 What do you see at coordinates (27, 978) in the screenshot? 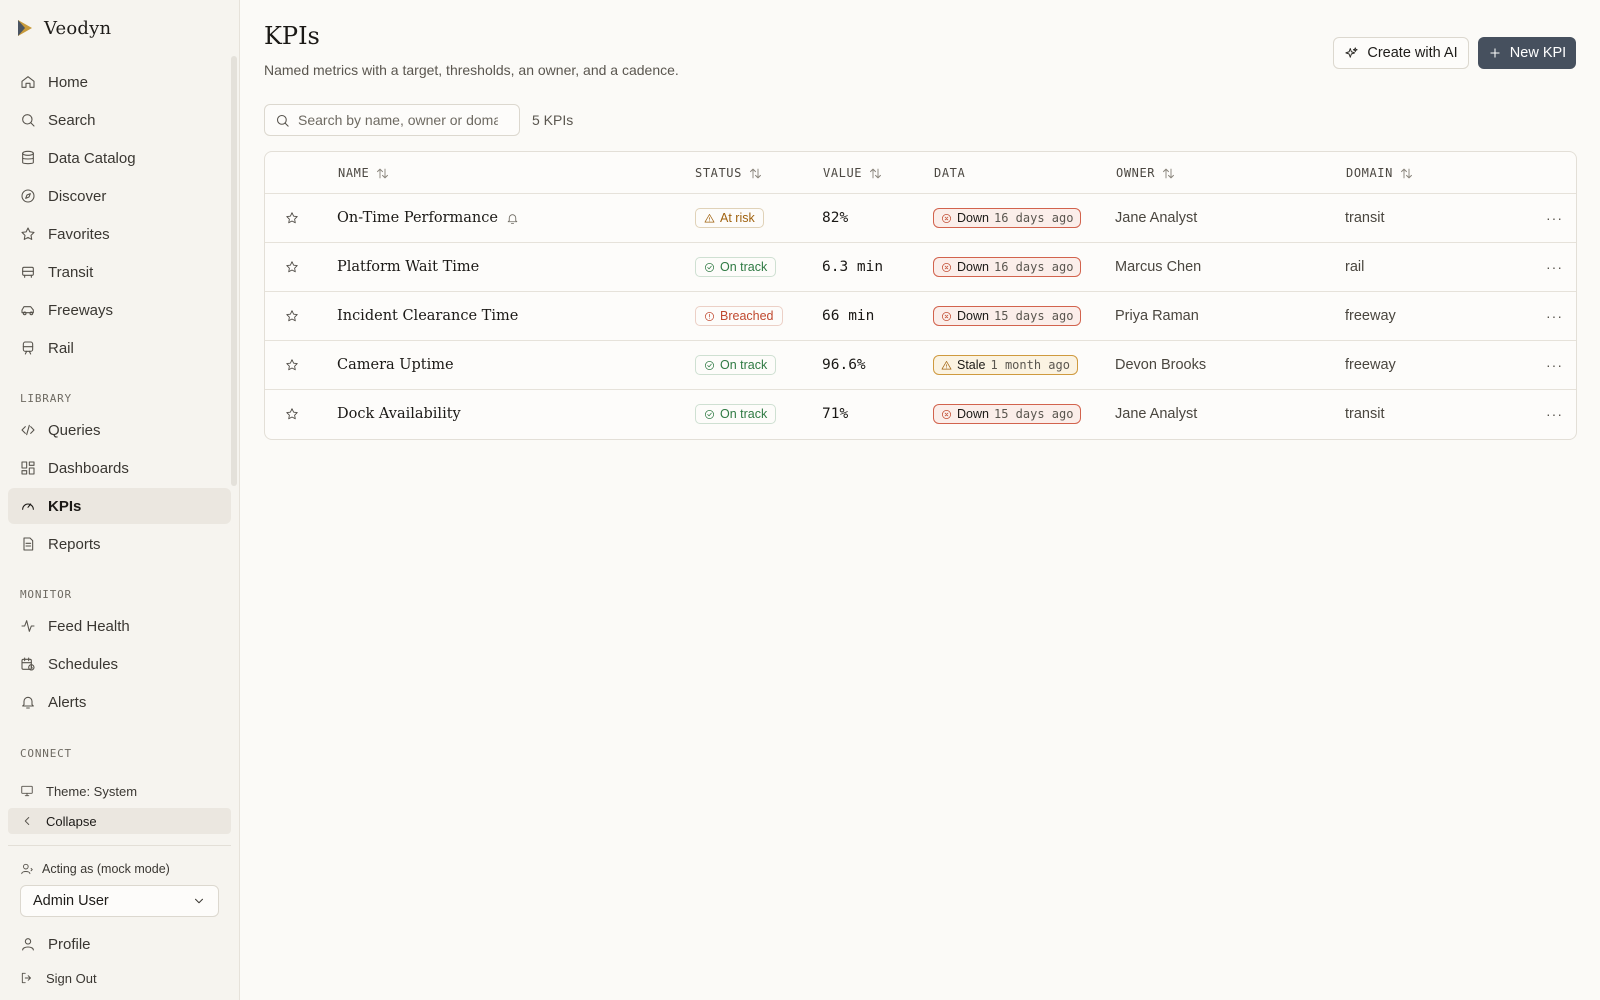
I see `log-out-icon` at bounding box center [27, 978].